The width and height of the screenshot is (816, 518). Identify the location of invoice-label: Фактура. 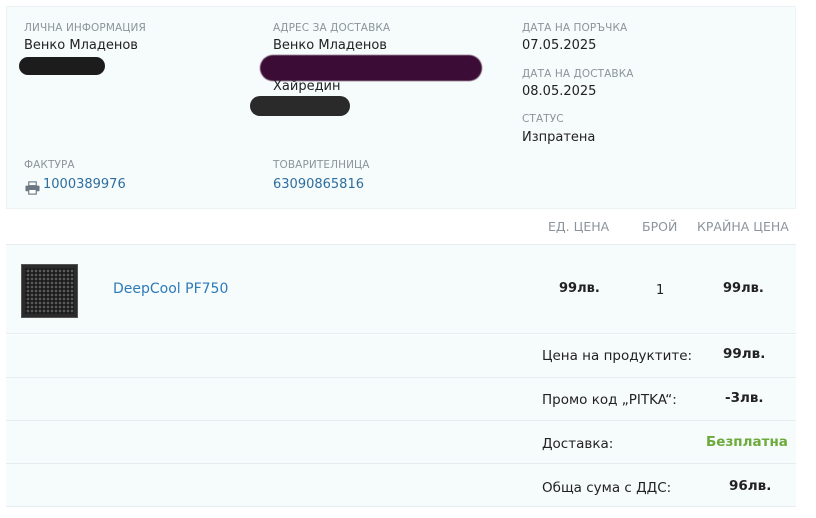
(49, 165).